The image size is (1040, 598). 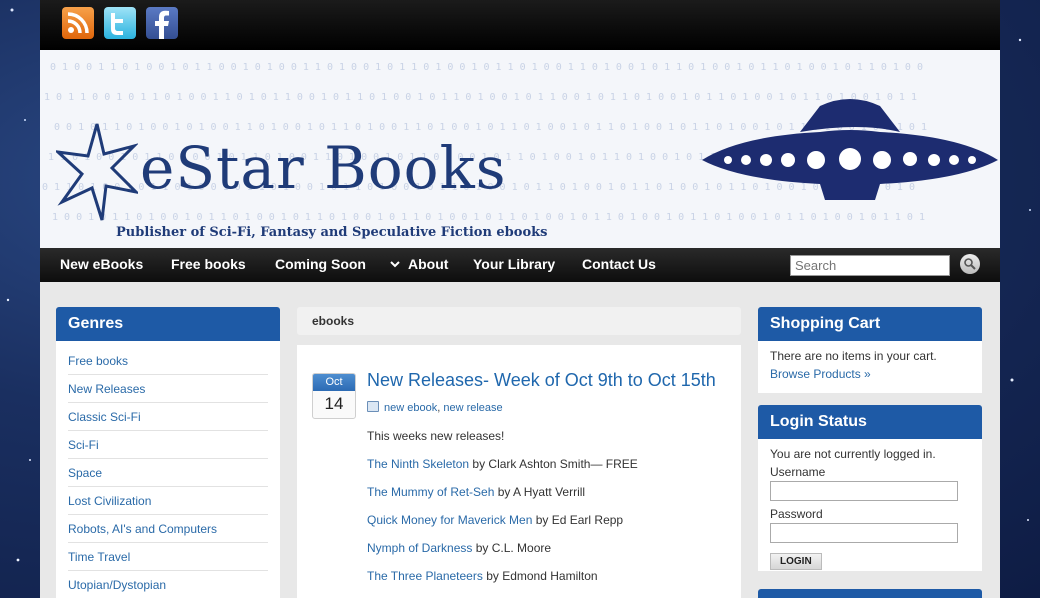 What do you see at coordinates (168, 529) in the screenshot?
I see `genre-link: Robots, AI's and Computers` at bounding box center [168, 529].